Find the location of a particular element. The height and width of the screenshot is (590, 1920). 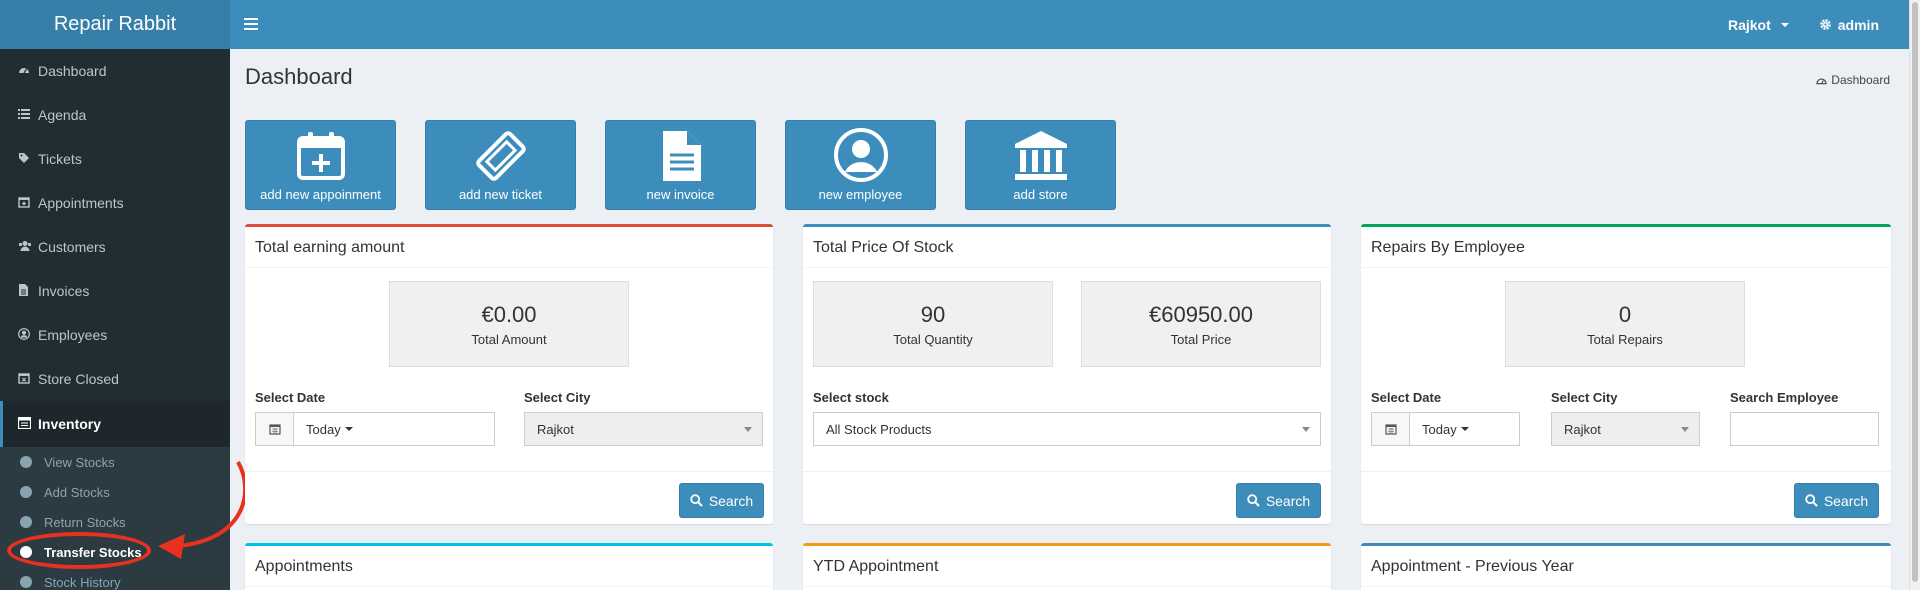

select-stock-label: Select stock is located at coordinates (851, 397).